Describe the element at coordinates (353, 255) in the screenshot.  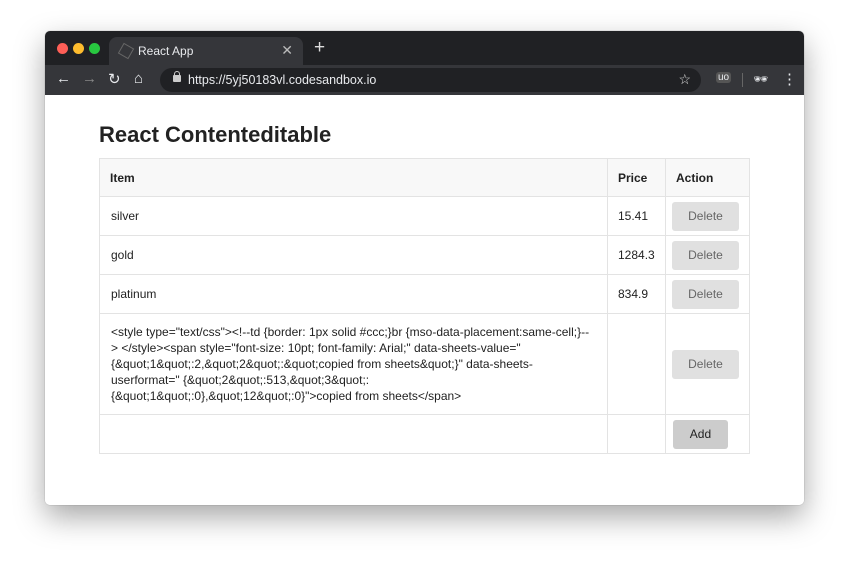
I see `item-cell: gold` at that location.